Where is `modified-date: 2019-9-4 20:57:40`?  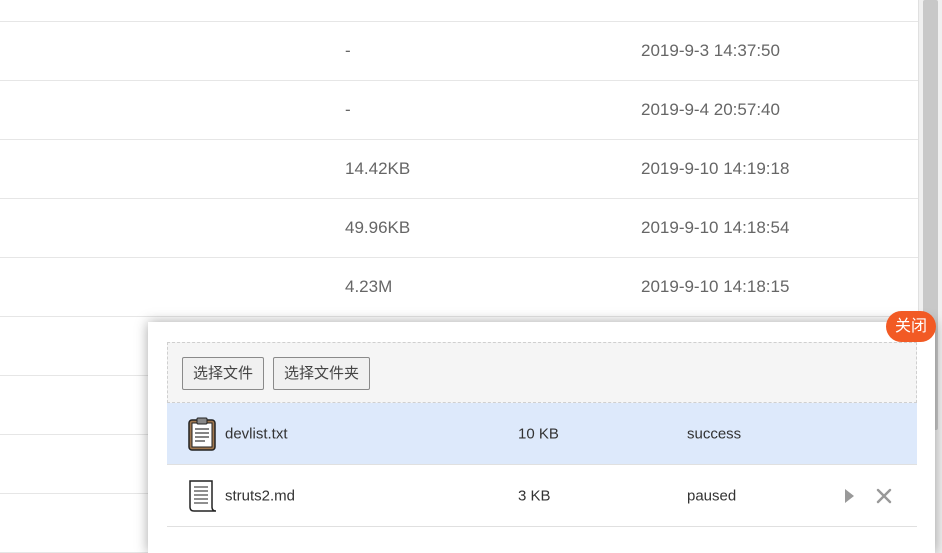 modified-date: 2019-9-4 20:57:40 is located at coordinates (710, 109).